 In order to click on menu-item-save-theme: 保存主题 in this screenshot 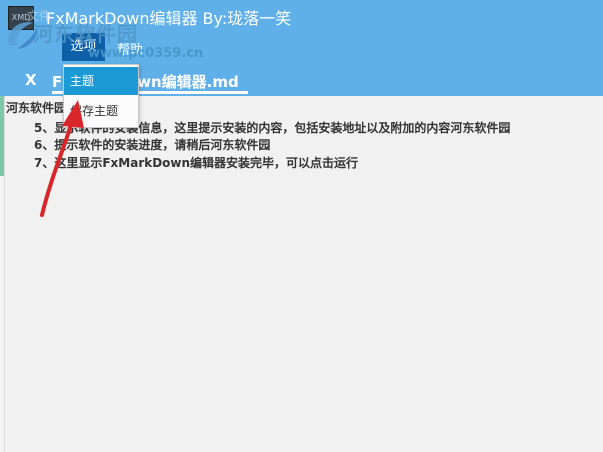, I will do `click(101, 111)`.